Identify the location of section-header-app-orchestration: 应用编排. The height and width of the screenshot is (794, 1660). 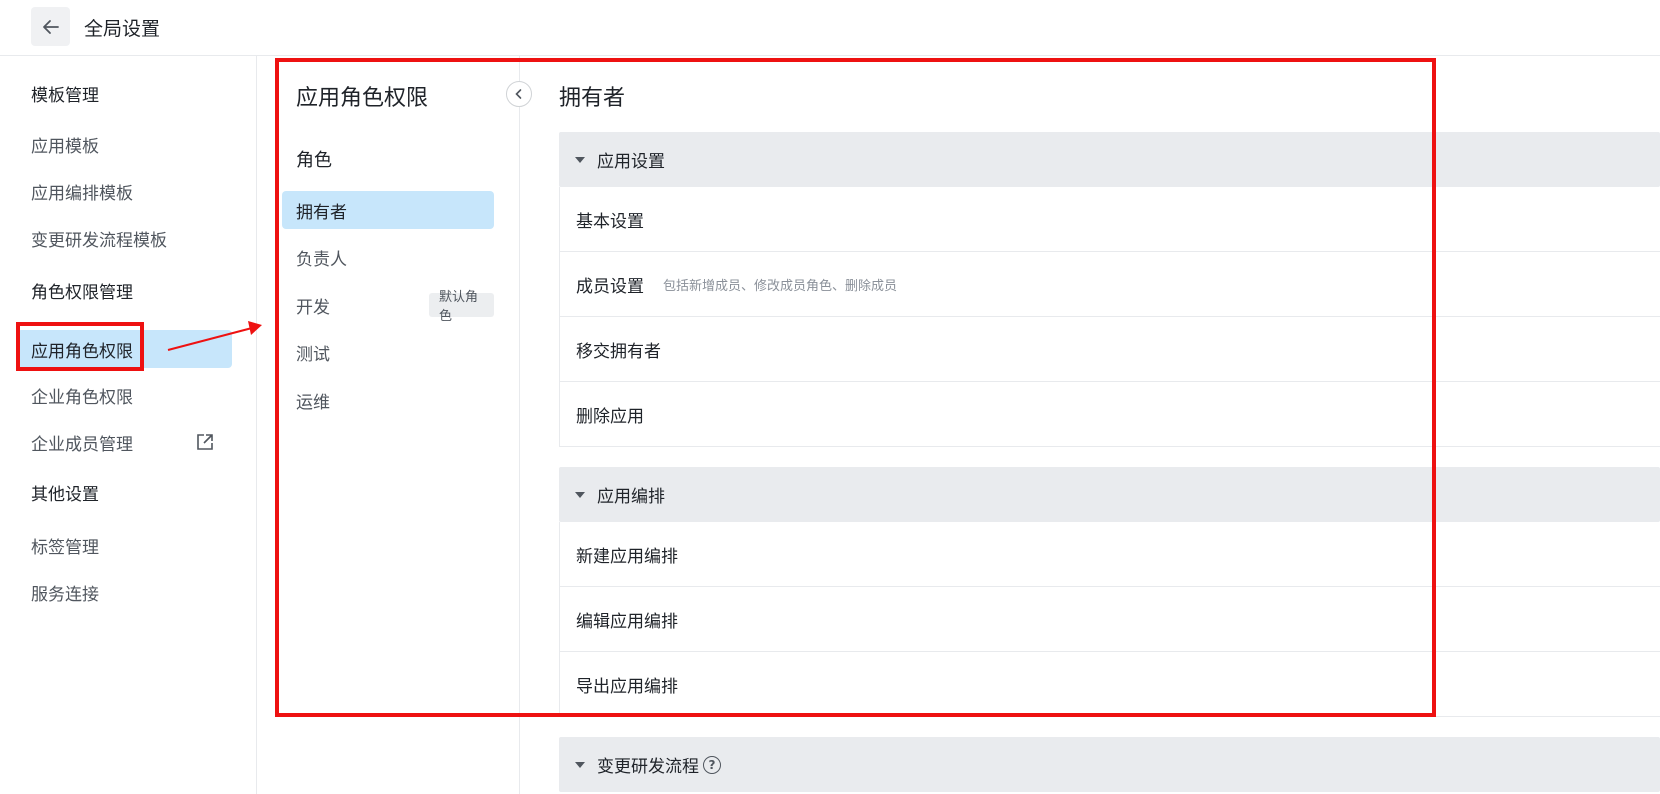
(1109, 494).